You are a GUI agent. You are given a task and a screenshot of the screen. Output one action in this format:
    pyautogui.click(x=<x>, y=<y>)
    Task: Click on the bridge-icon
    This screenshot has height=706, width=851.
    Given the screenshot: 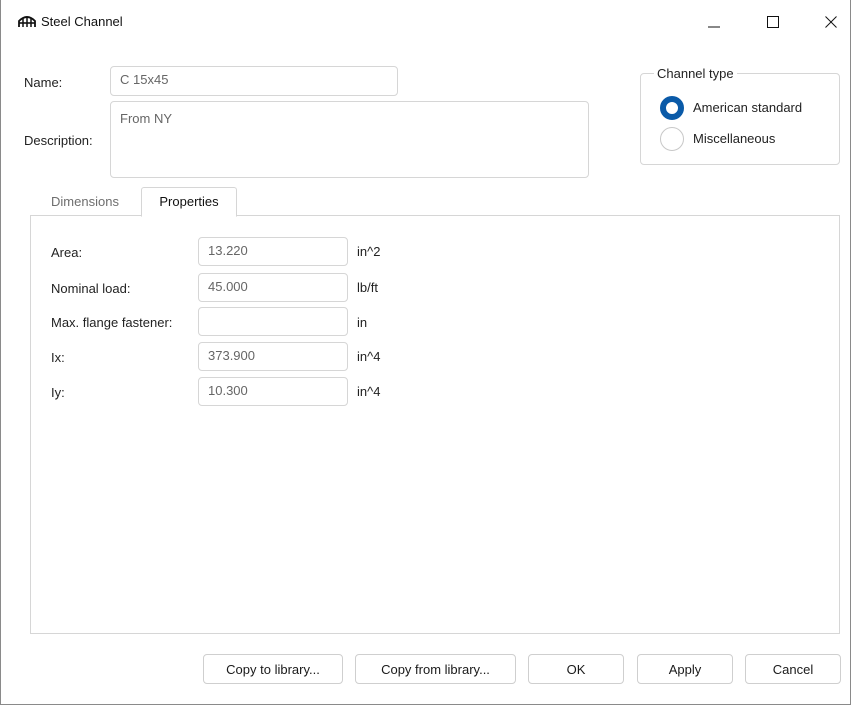 What is the action you would take?
    pyautogui.click(x=27, y=21)
    